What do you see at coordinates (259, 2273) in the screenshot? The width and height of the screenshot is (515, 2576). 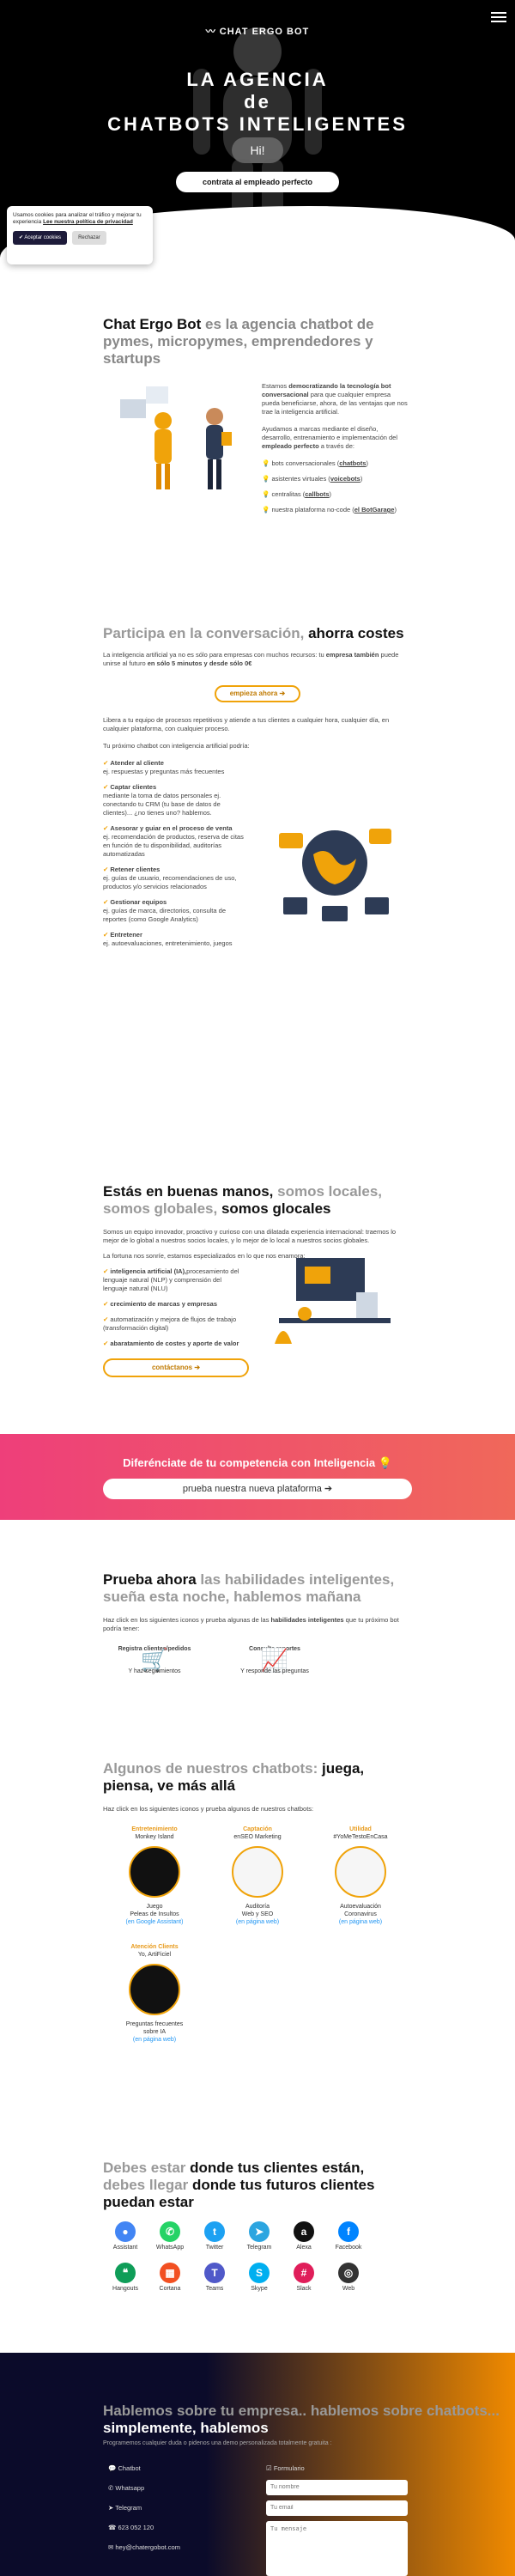 I see `skype-icon: S` at bounding box center [259, 2273].